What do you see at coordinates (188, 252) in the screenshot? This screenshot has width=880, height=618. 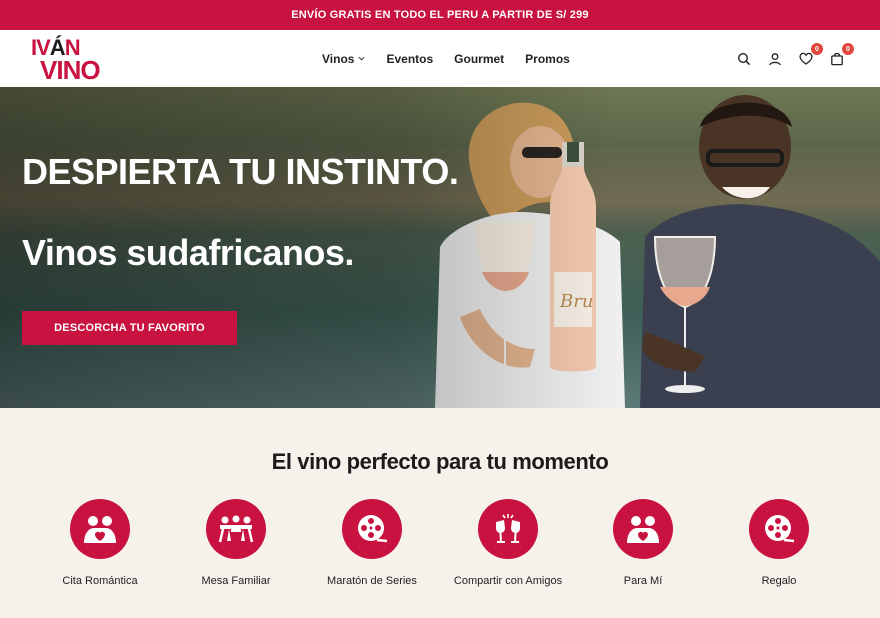 I see `hero-subheadline: Vinos sudafricanos.` at bounding box center [188, 252].